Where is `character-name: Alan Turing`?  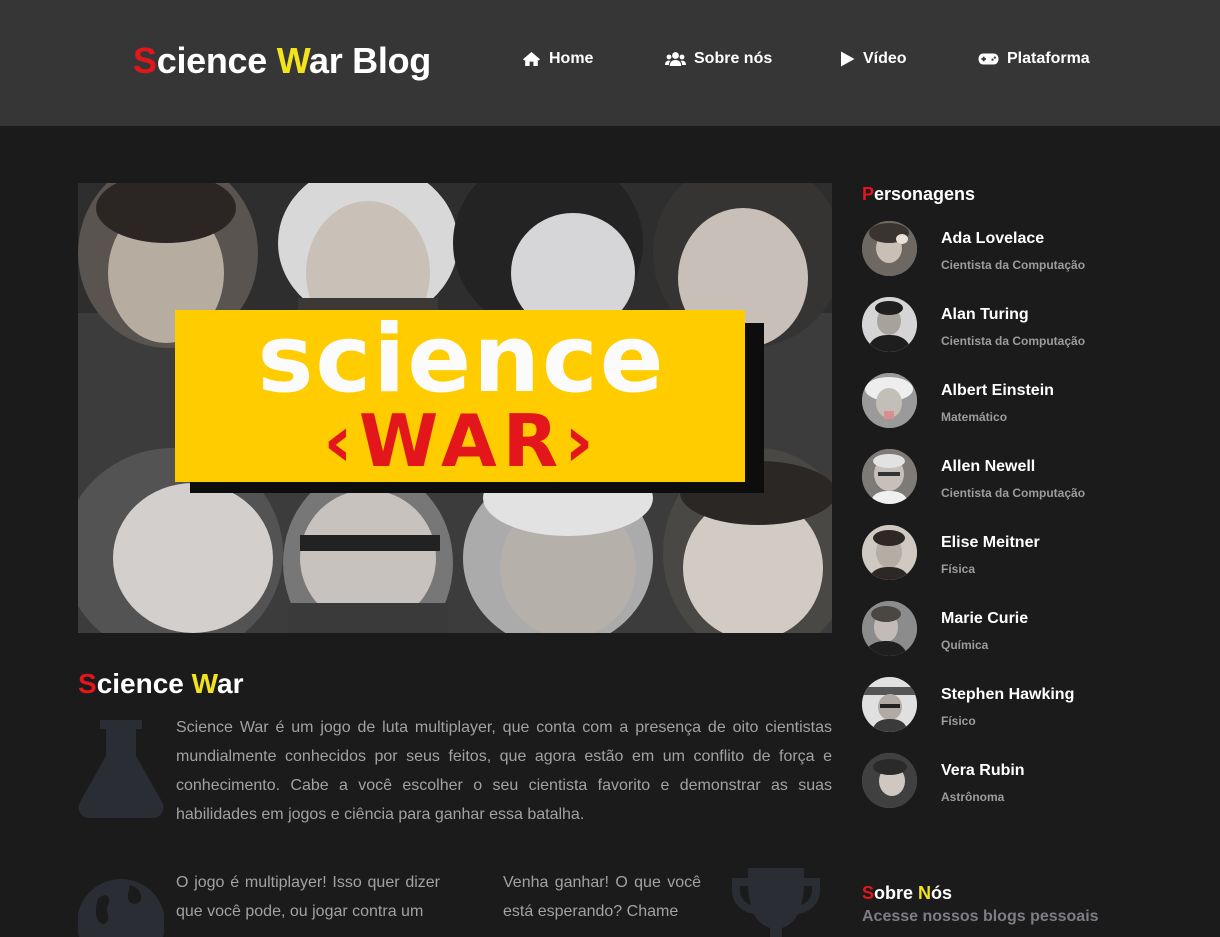
character-name: Alan Turing is located at coordinates (985, 314).